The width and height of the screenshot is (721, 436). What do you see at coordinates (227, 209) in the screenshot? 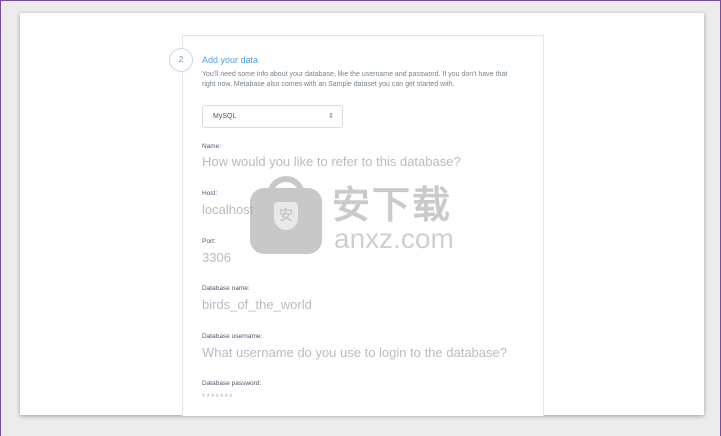
I see `host-input: localhost` at bounding box center [227, 209].